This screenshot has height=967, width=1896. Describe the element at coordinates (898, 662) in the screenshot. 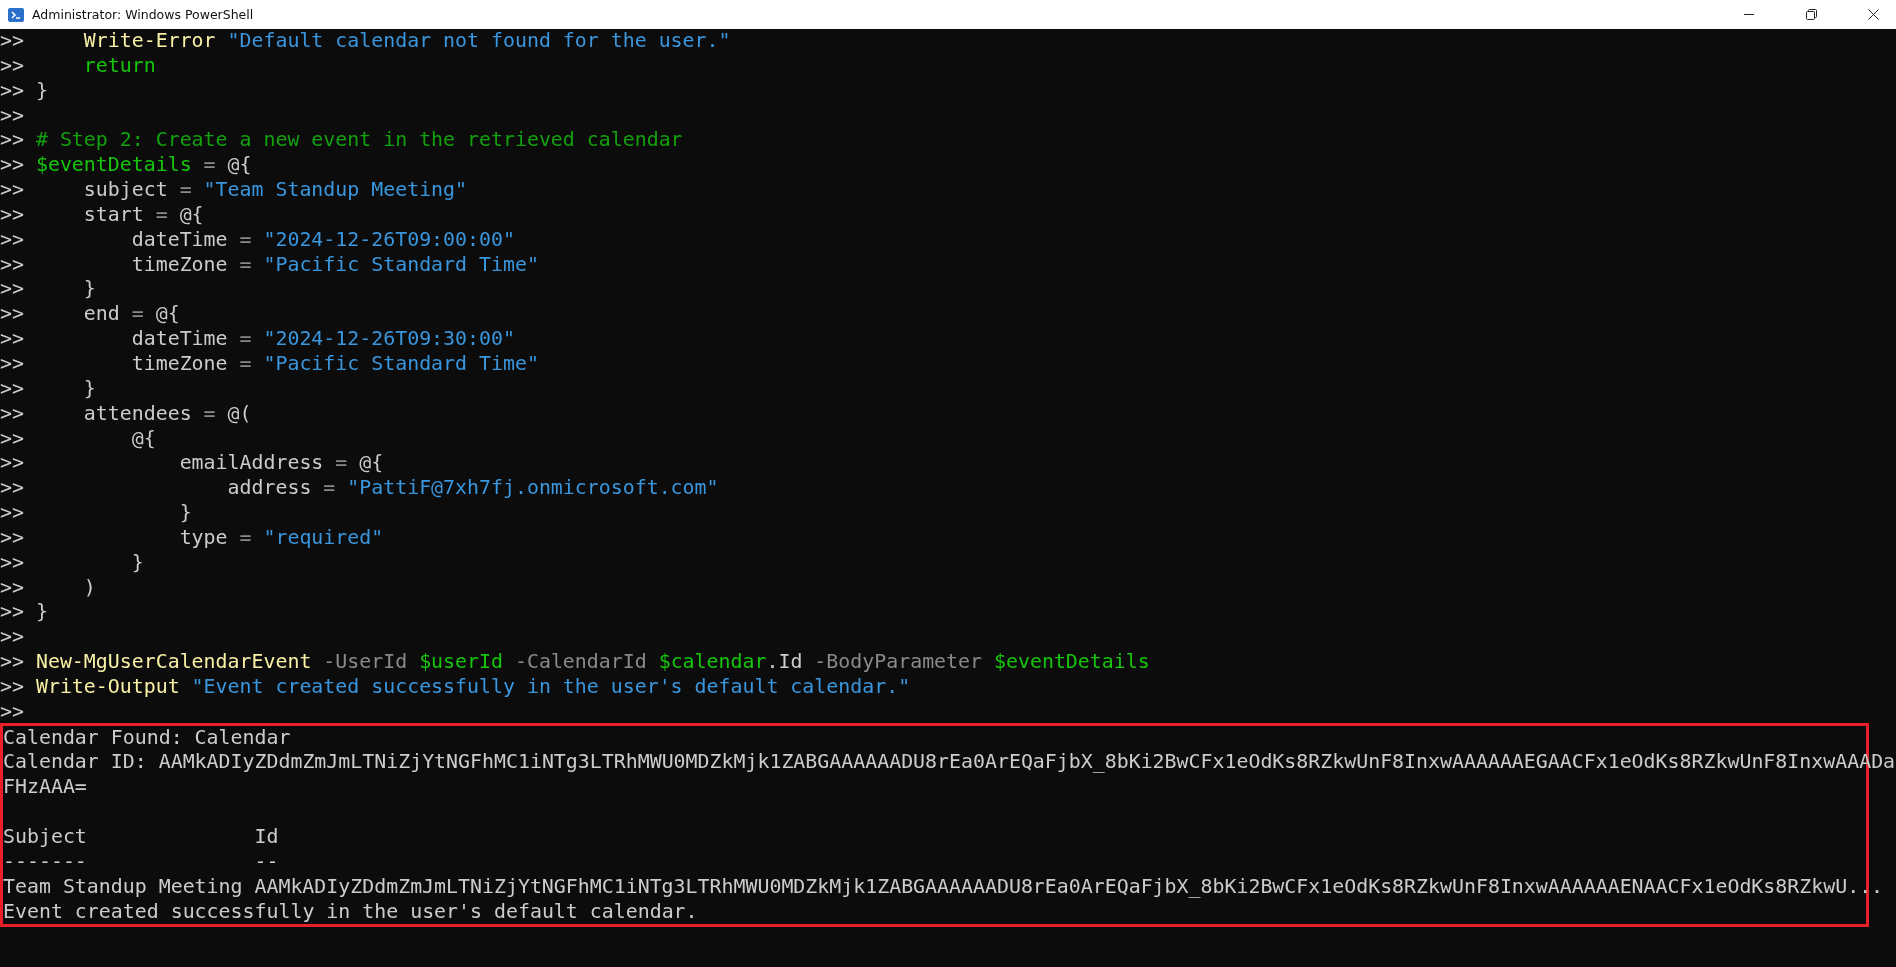

I see `parameter-name: -BodyParameter` at that location.